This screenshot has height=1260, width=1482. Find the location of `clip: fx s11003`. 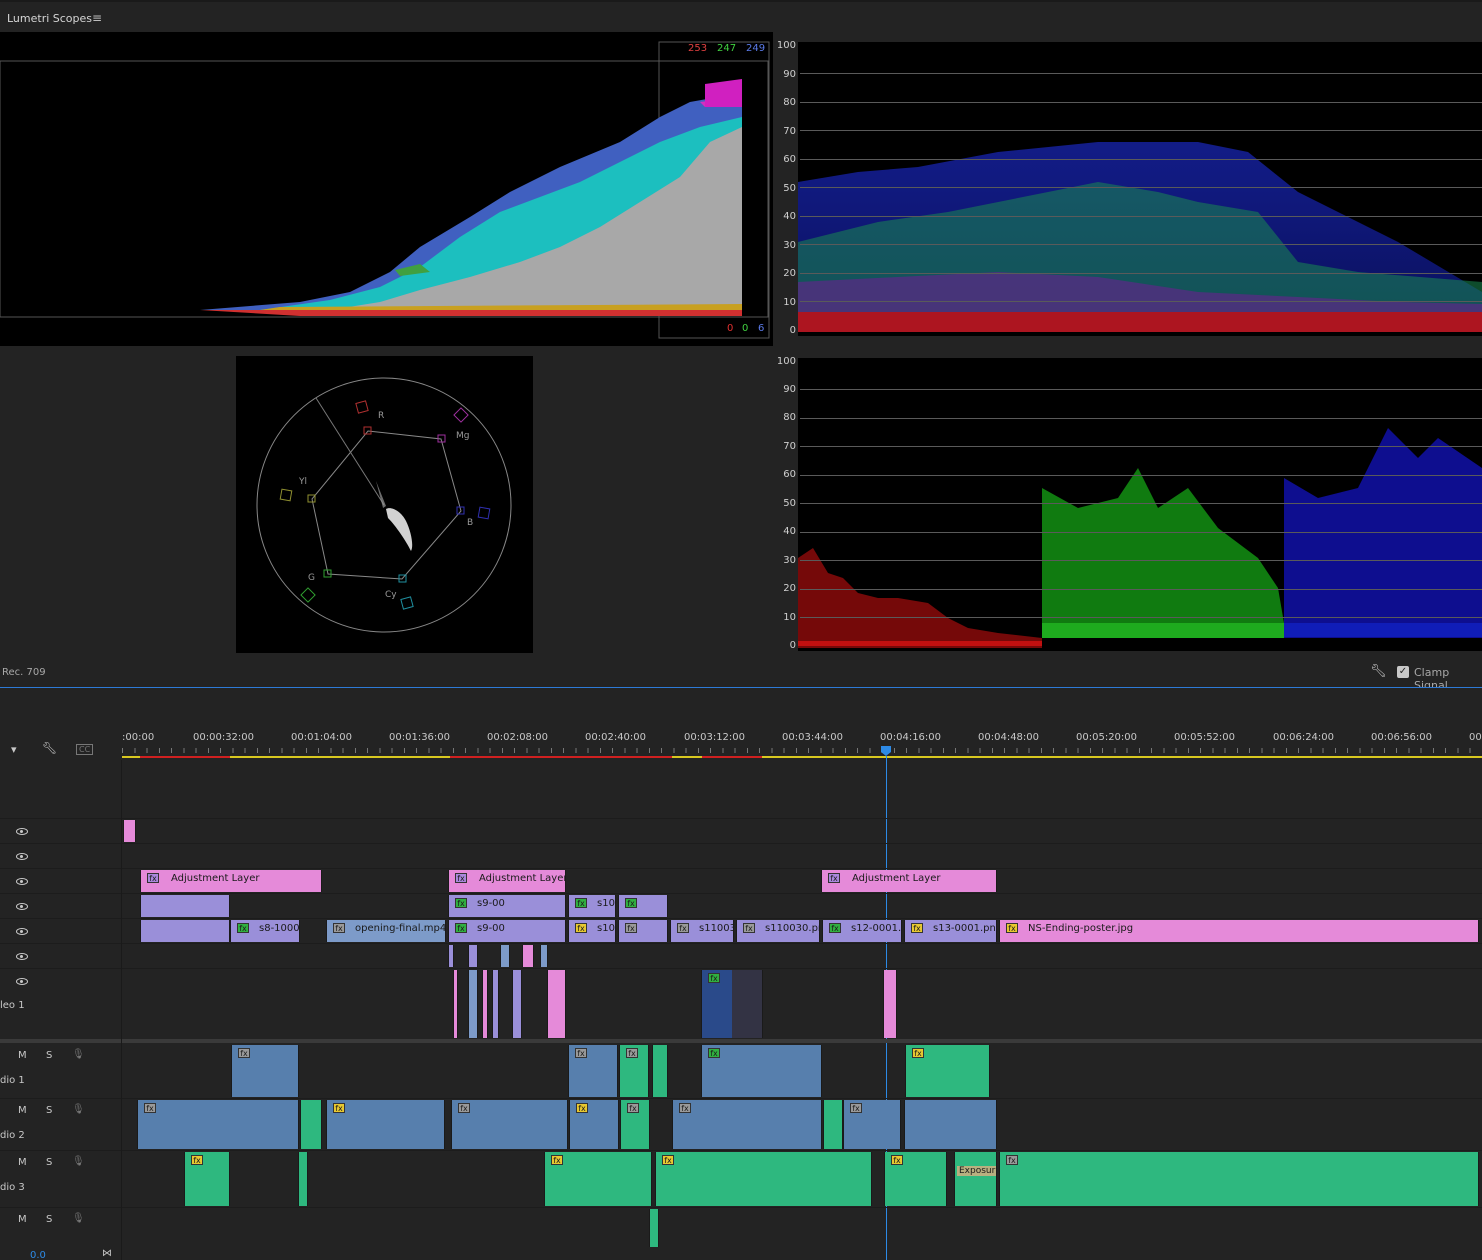

clip: fx s11003 is located at coordinates (702, 931).